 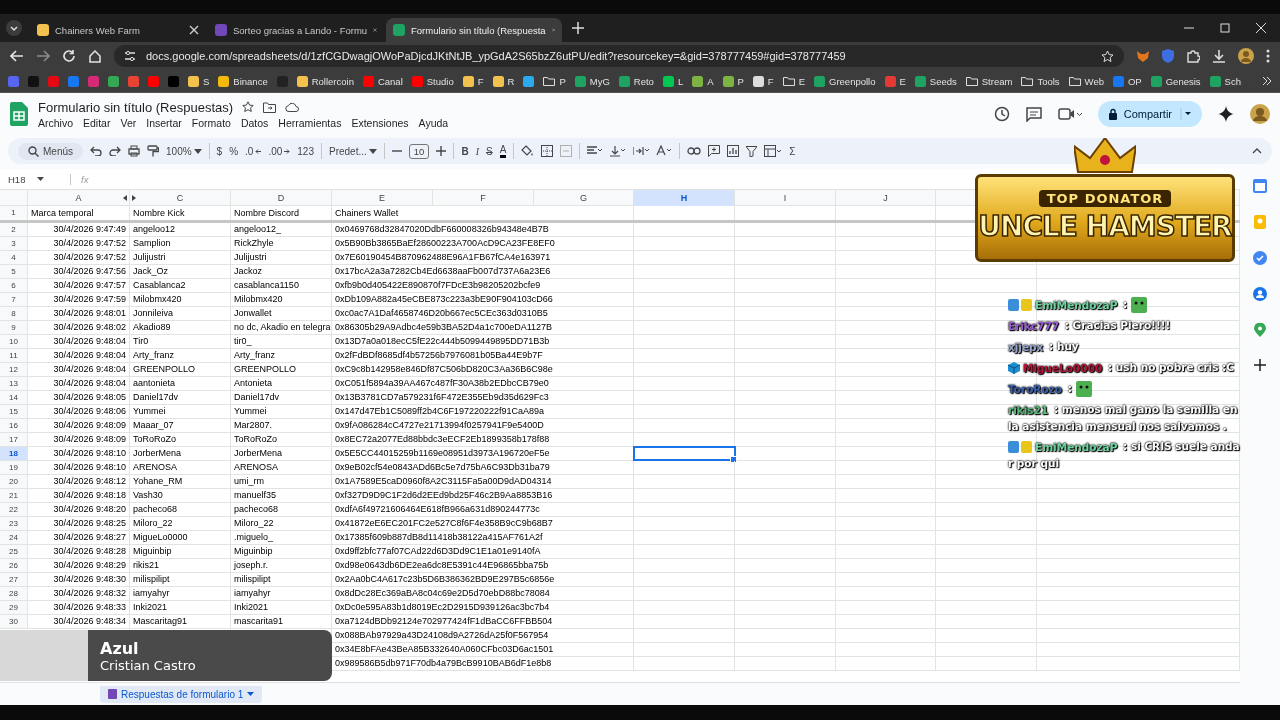 I want to click on row-number: 21, so click(x=14, y=495).